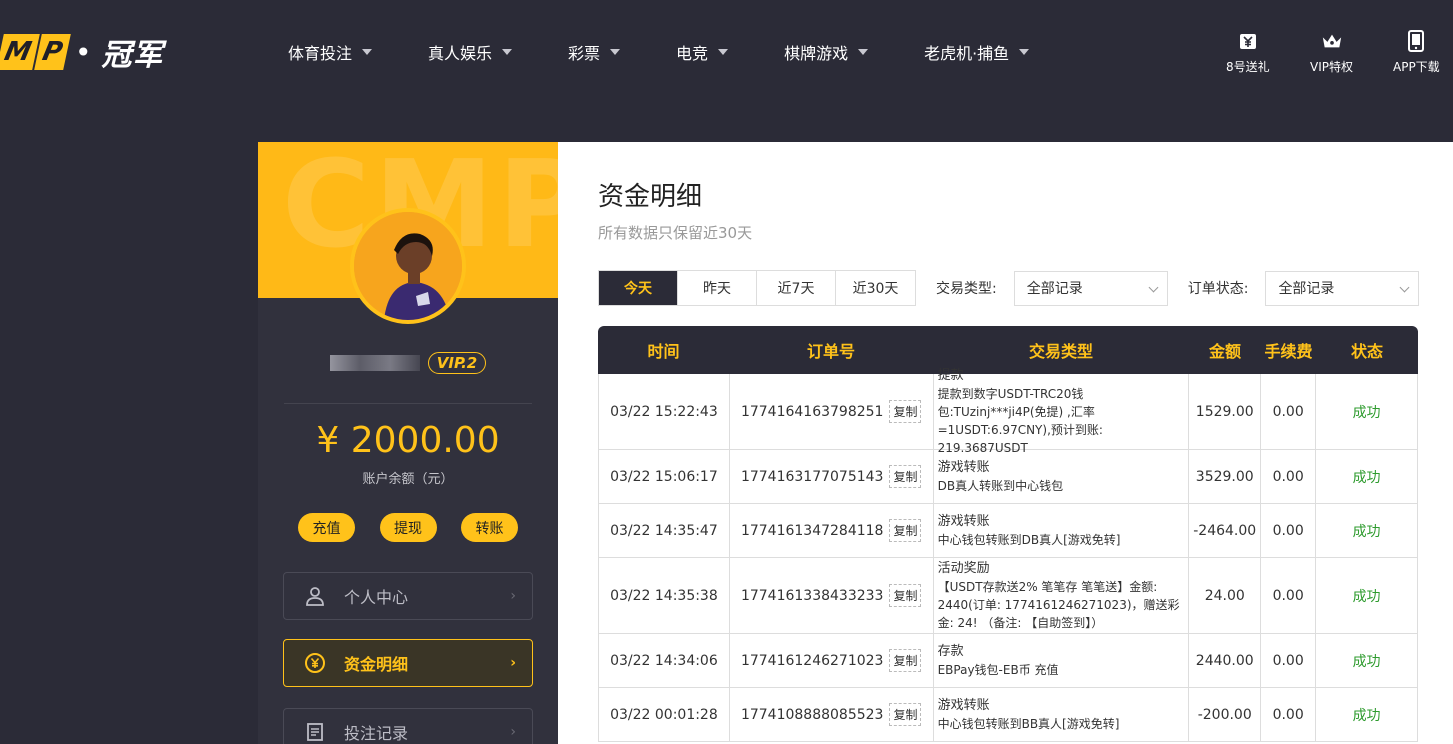 Image resolution: width=1453 pixels, height=744 pixels. I want to click on type-select: 全部记录, so click(1090, 288).